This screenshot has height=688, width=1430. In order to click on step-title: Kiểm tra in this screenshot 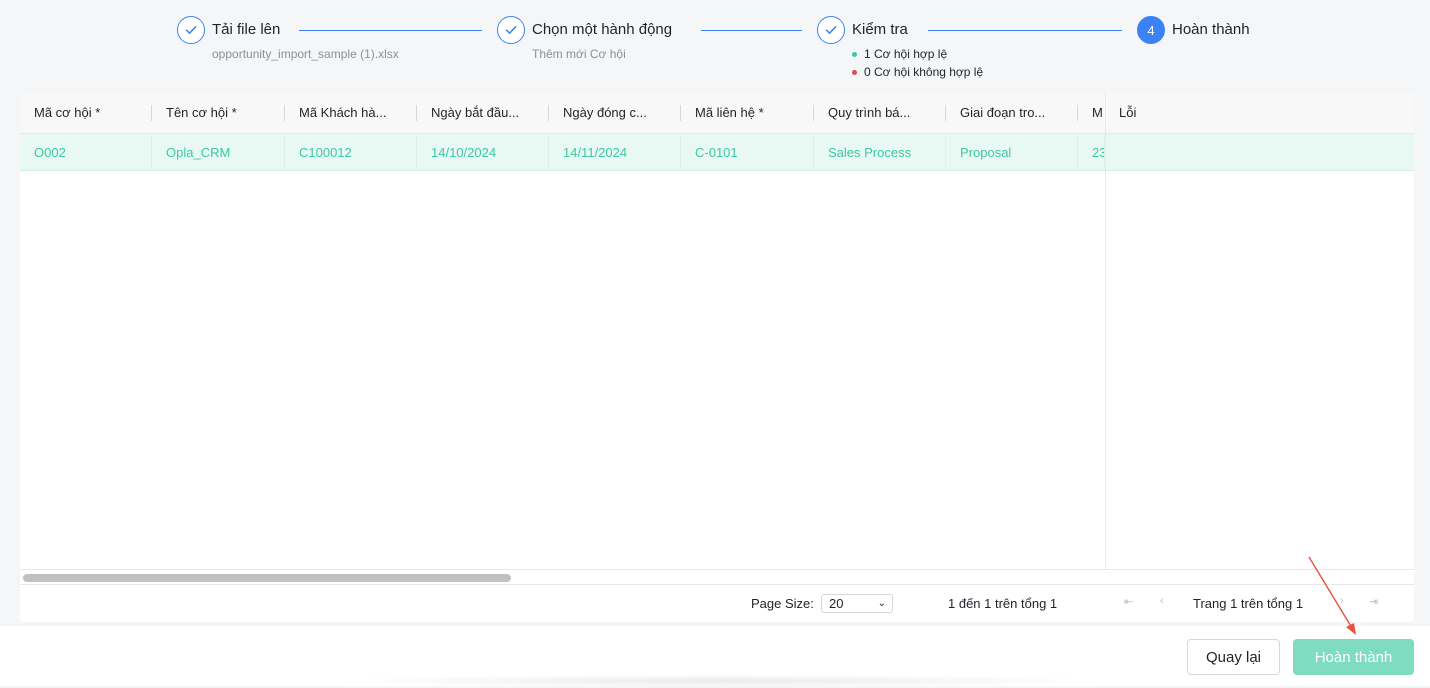, I will do `click(880, 29)`.